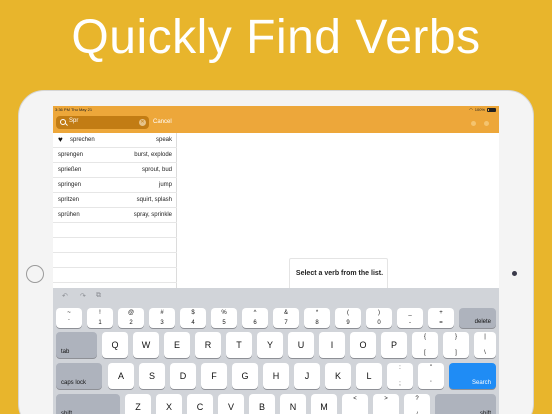 The image size is (552, 414). What do you see at coordinates (69, 200) in the screenshot?
I see `verb-german: spritzen` at bounding box center [69, 200].